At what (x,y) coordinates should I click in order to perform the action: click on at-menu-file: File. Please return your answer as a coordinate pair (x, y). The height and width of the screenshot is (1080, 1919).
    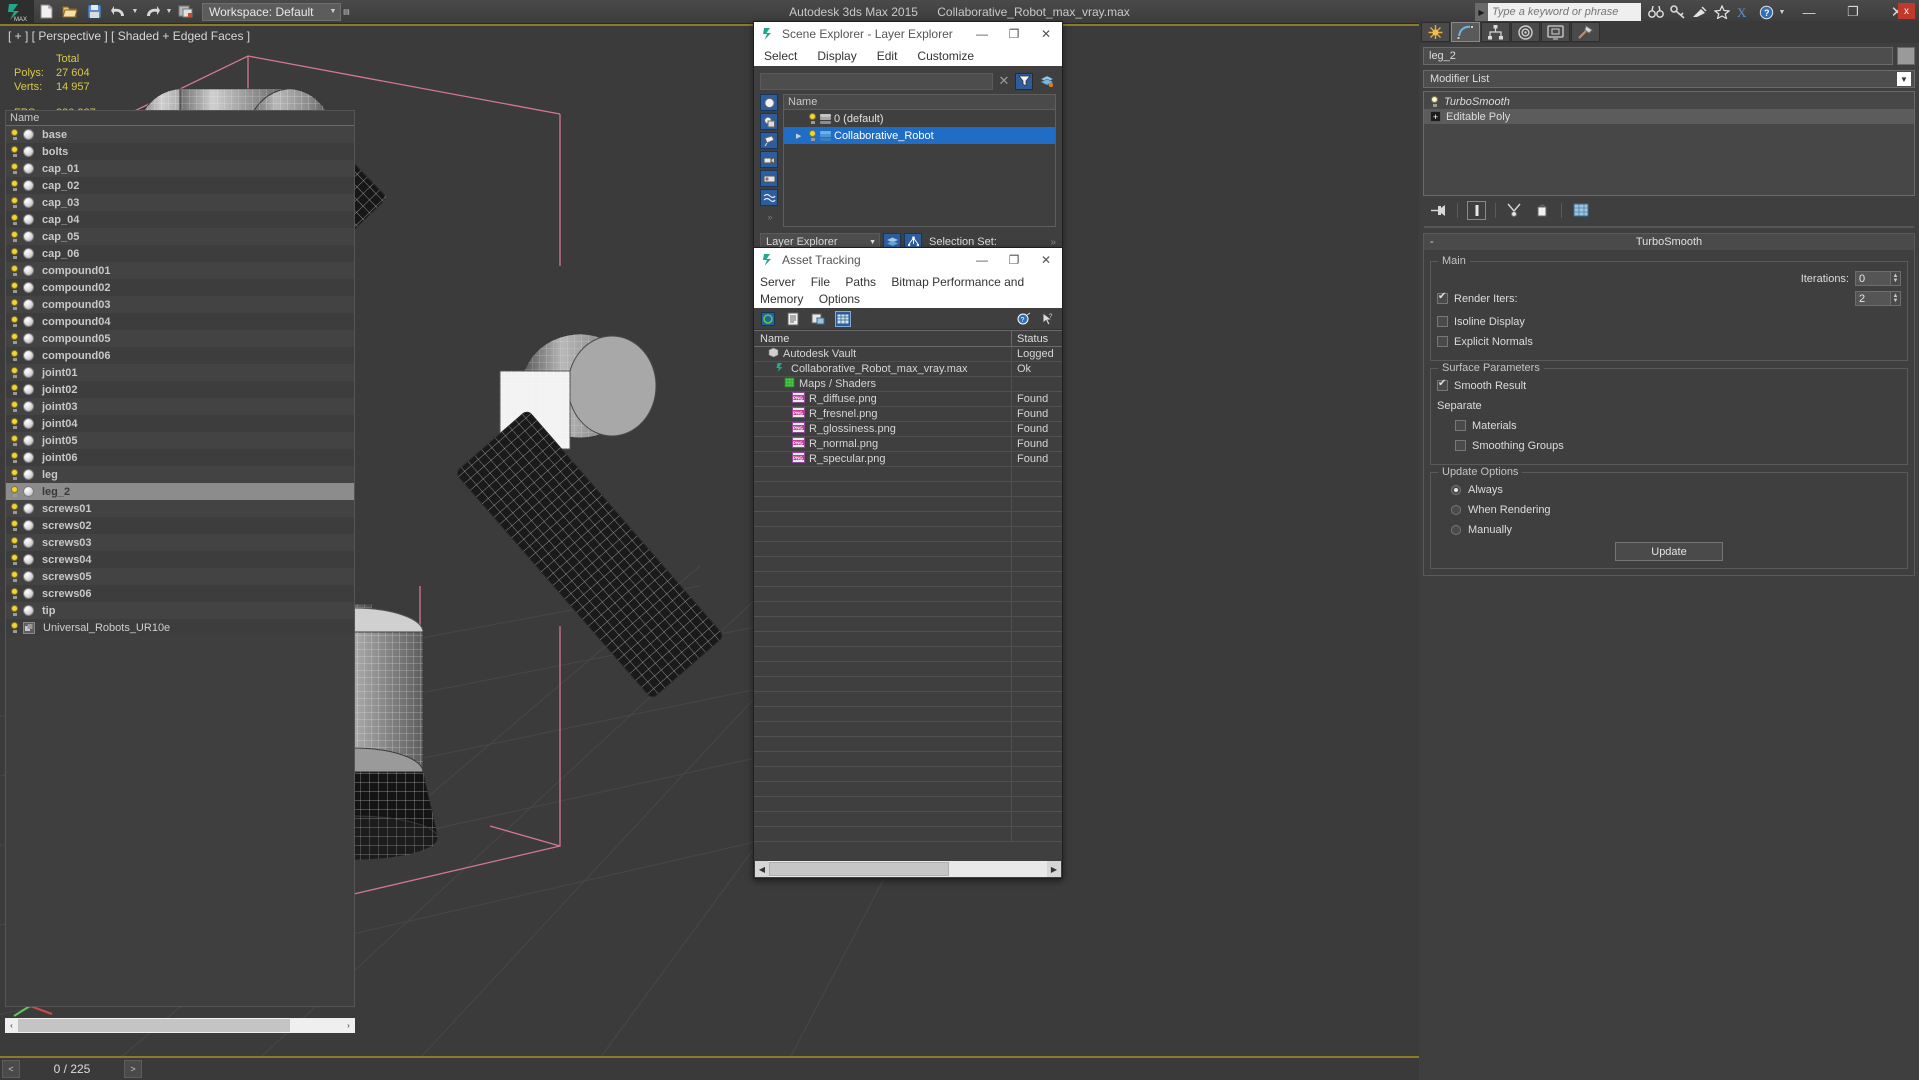
    Looking at the image, I should click on (820, 282).